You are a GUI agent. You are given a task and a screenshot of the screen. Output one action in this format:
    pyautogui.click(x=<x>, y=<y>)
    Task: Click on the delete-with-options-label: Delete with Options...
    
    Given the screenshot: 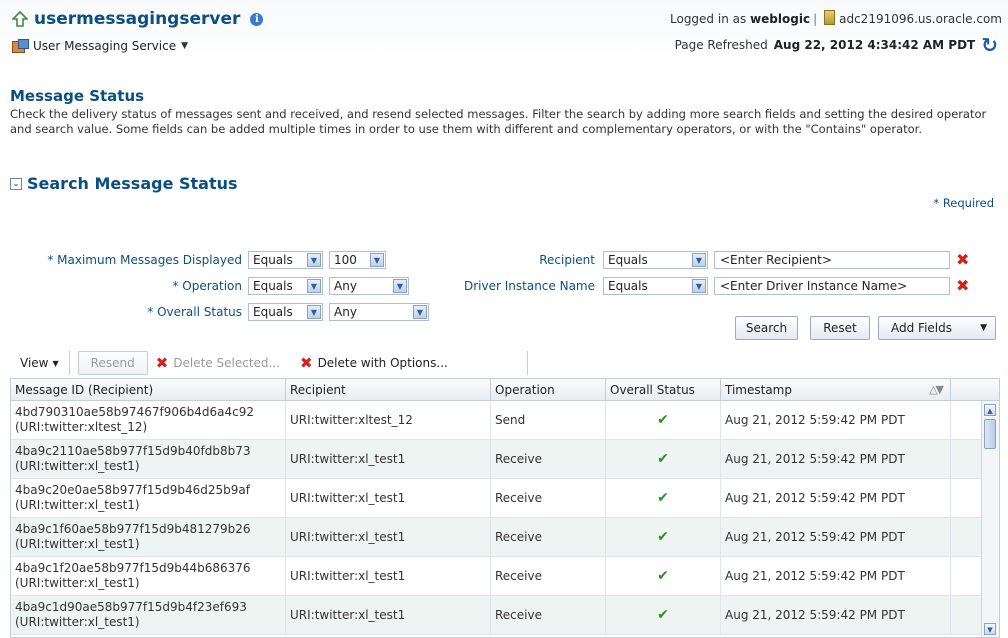 What is the action you would take?
    pyautogui.click(x=382, y=363)
    